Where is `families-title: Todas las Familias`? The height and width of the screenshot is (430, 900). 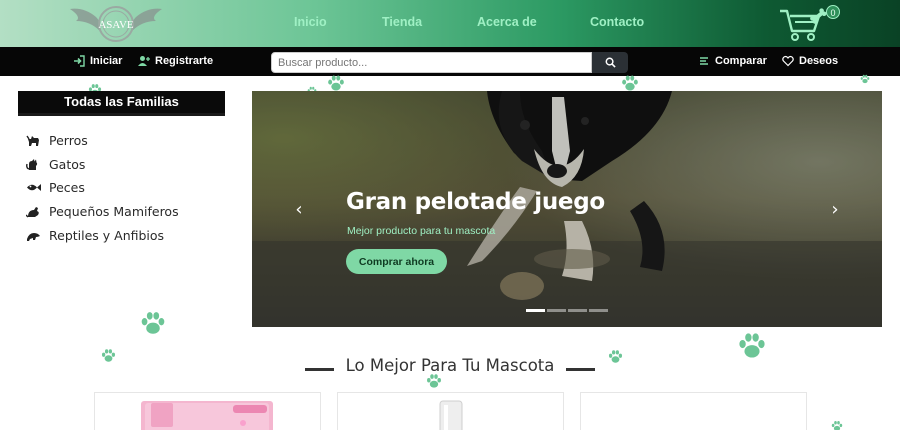 families-title: Todas las Familias is located at coordinates (121, 103).